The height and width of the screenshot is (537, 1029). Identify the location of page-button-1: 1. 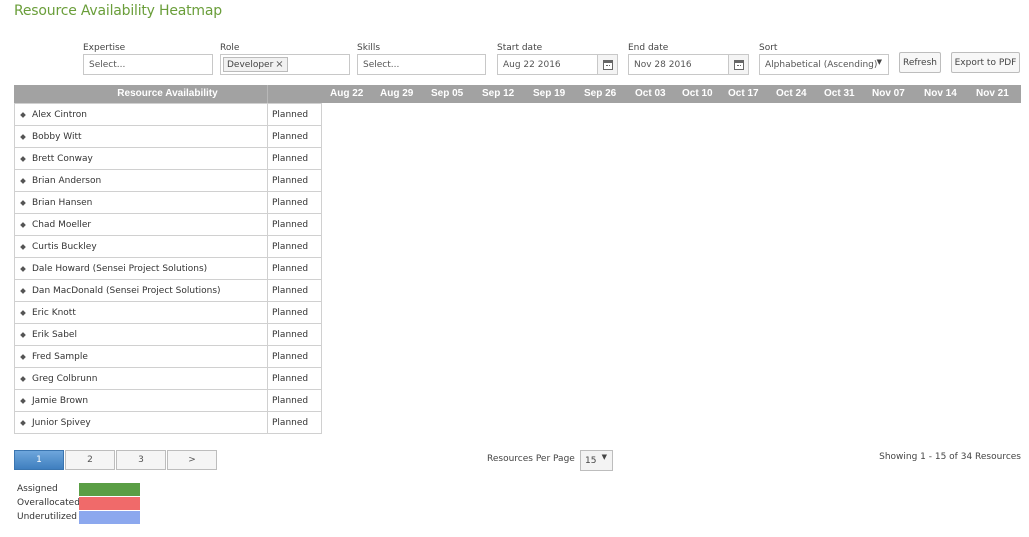
(39, 460).